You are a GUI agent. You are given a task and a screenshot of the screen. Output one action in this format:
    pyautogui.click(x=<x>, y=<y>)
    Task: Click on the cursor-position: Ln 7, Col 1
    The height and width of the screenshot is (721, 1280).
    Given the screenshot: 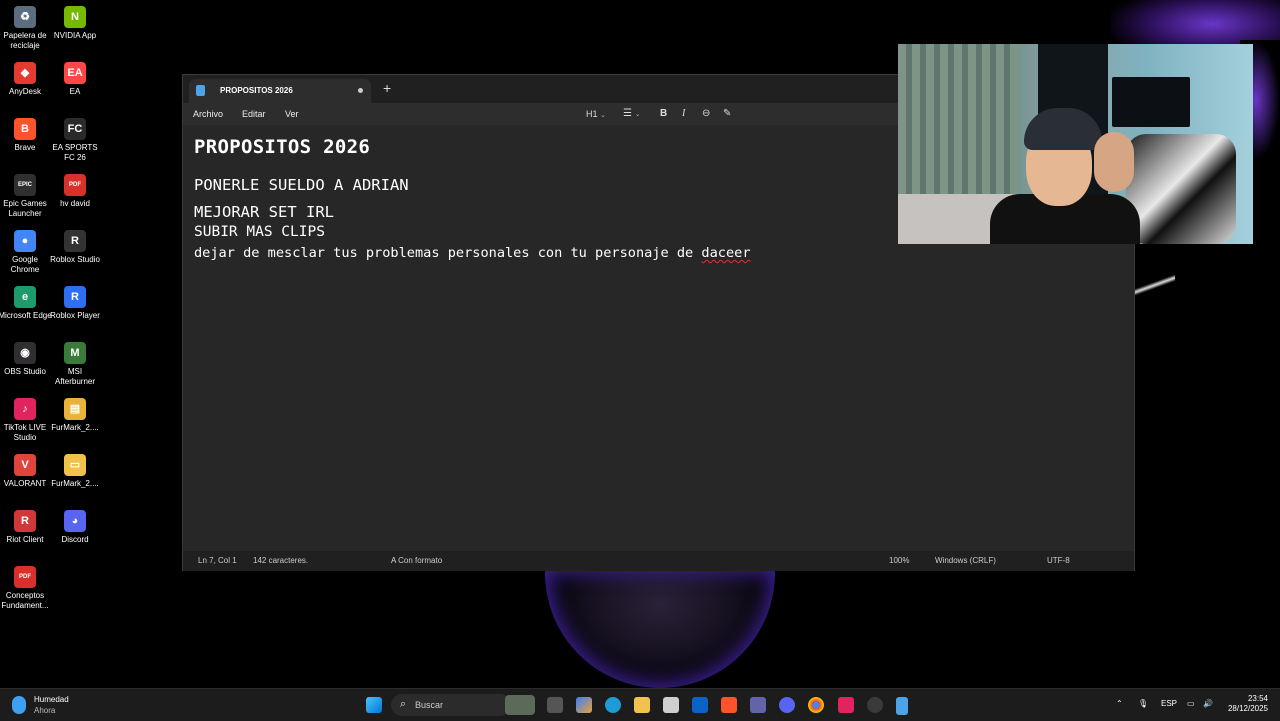 What is the action you would take?
    pyautogui.click(x=217, y=560)
    